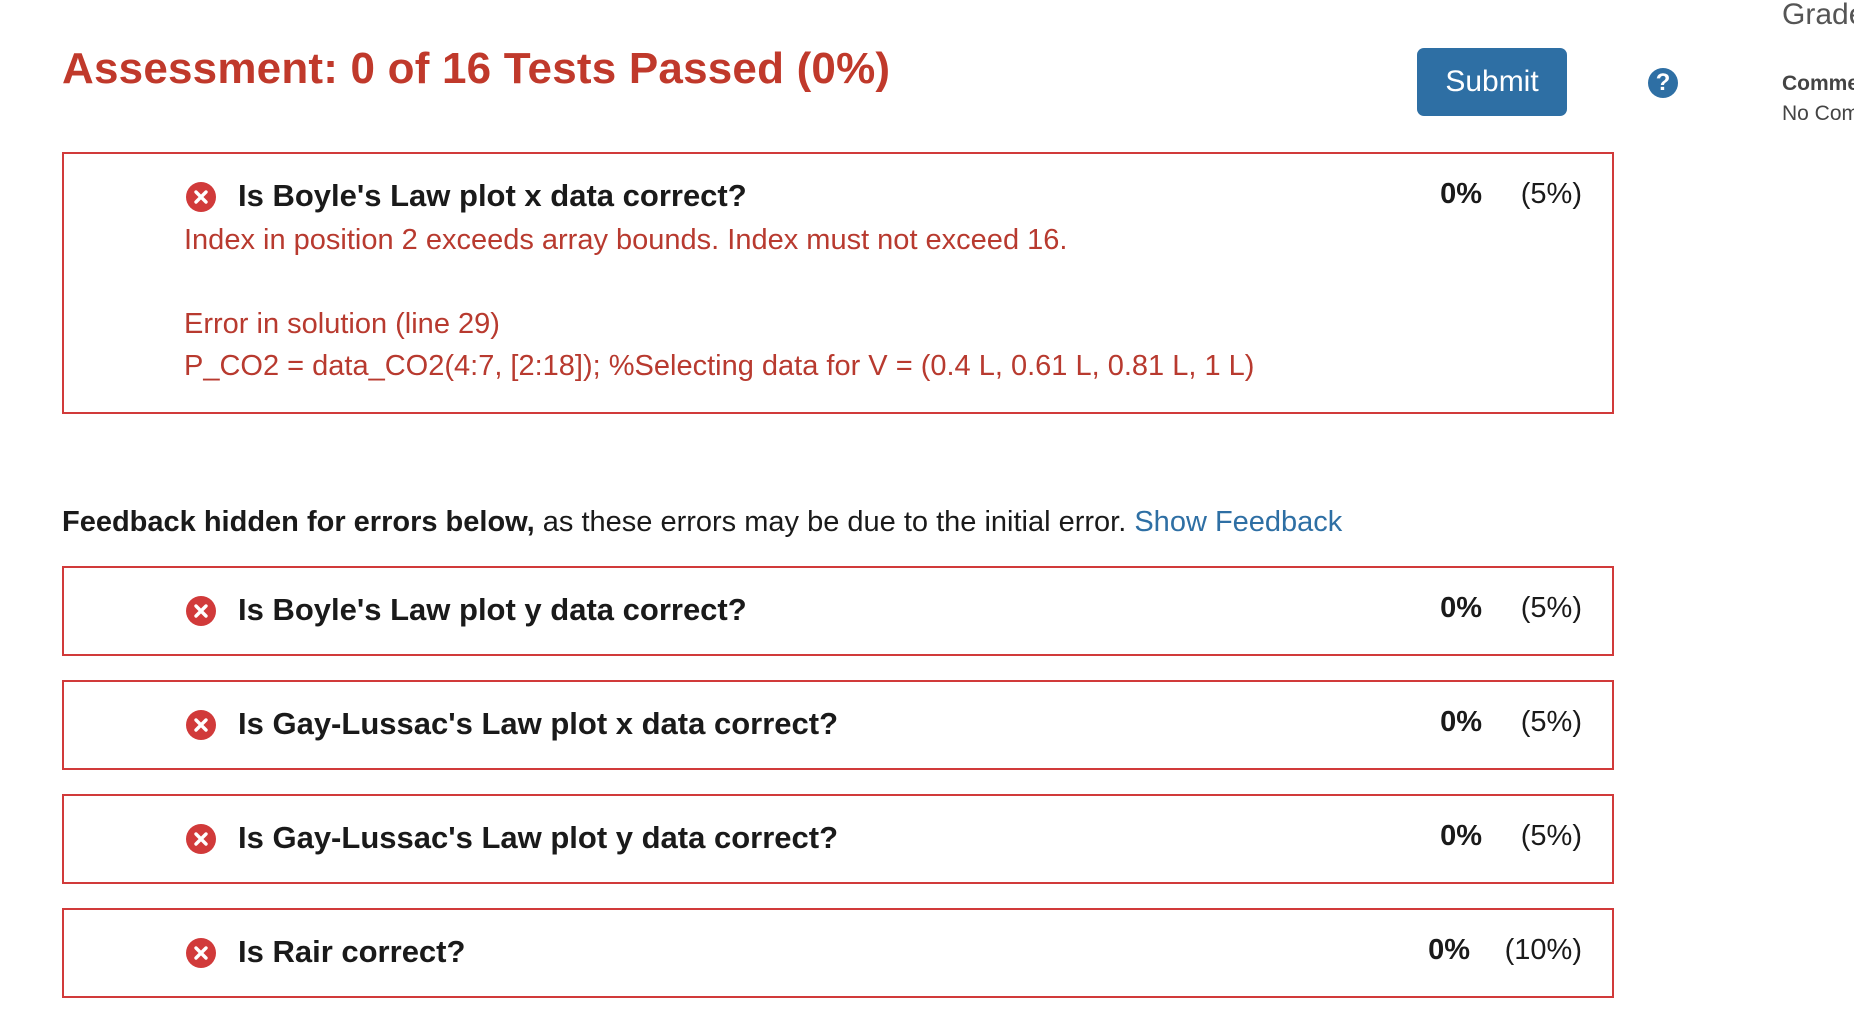 The width and height of the screenshot is (1854, 1022). Describe the element at coordinates (1818, 15) in the screenshot. I see `grade-label: Grade` at that location.